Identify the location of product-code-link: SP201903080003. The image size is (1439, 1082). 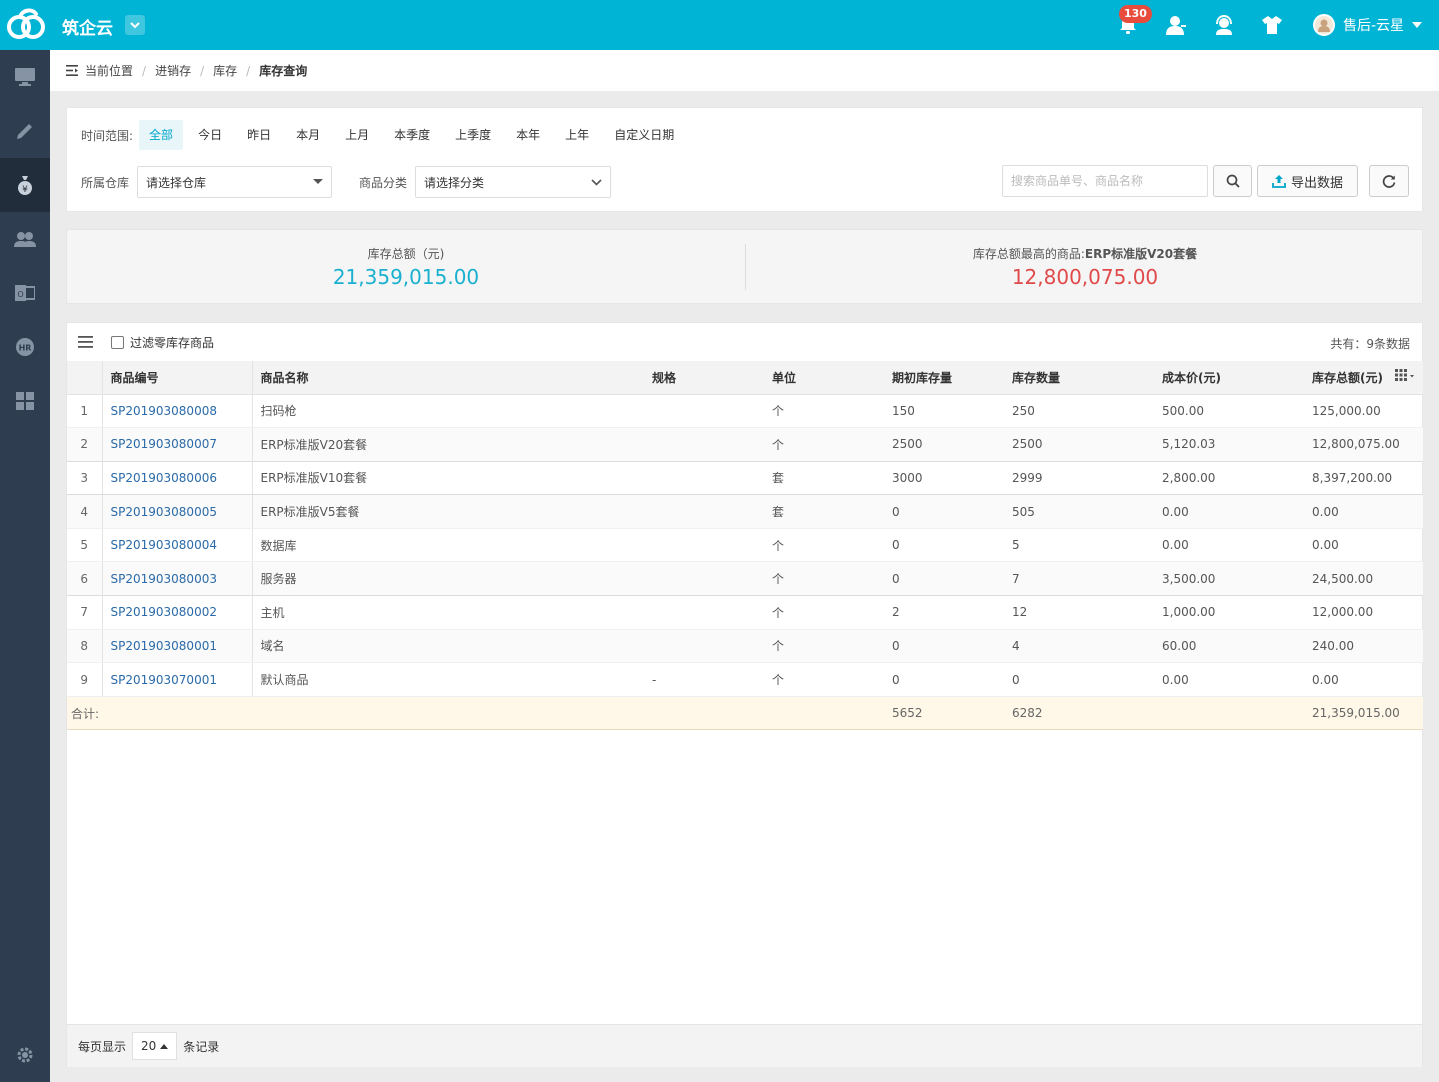
(177, 579).